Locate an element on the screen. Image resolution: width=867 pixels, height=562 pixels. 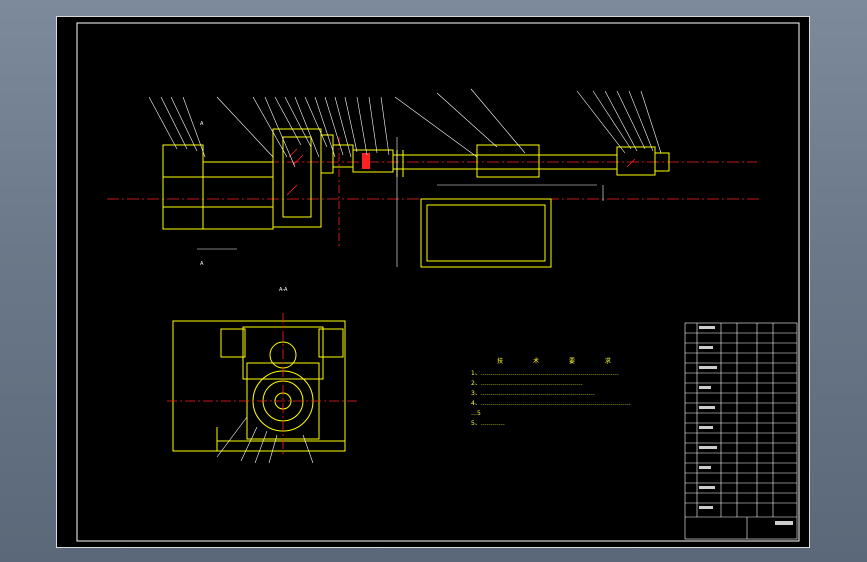
section-view-label: A-A is located at coordinates (283, 290).